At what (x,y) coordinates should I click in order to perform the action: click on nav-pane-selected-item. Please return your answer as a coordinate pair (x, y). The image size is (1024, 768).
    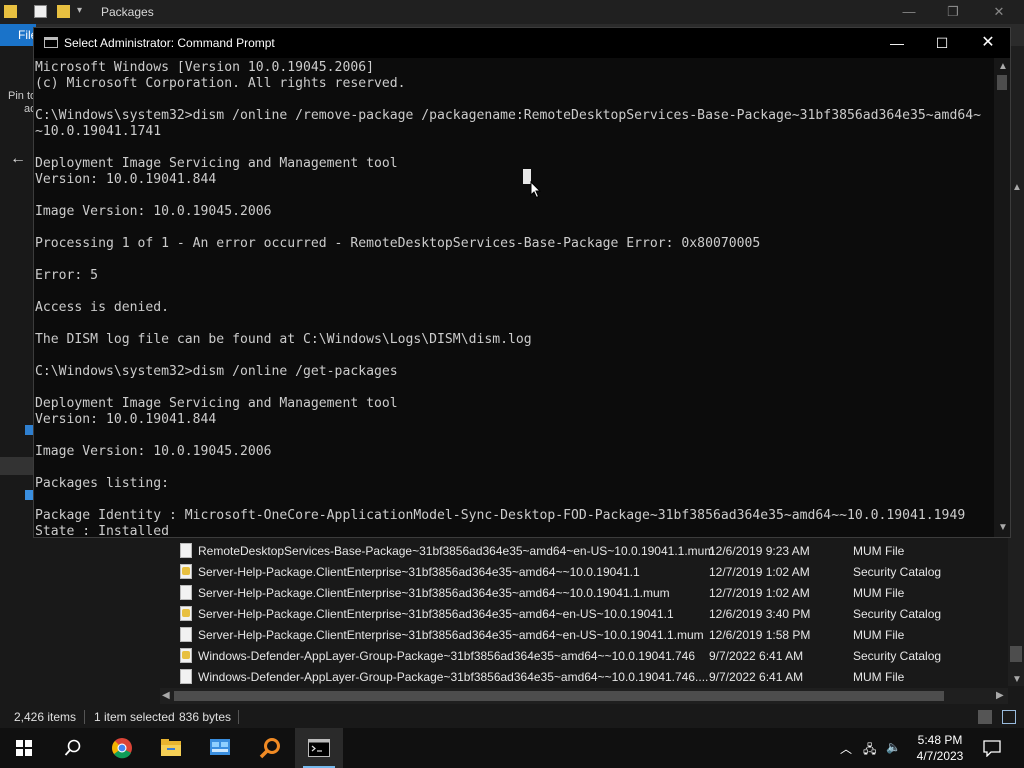
    Looking at the image, I should click on (17, 466).